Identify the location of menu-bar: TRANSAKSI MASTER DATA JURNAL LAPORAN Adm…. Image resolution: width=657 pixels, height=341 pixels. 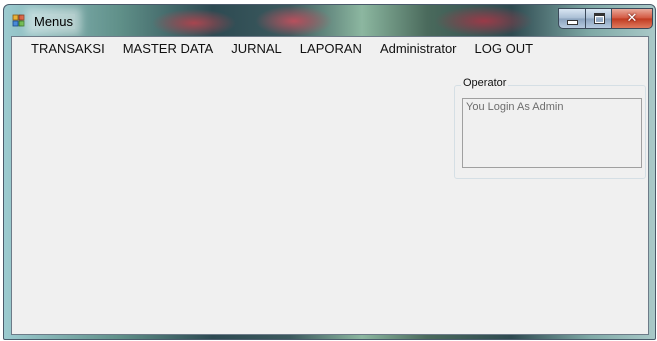
(330, 48).